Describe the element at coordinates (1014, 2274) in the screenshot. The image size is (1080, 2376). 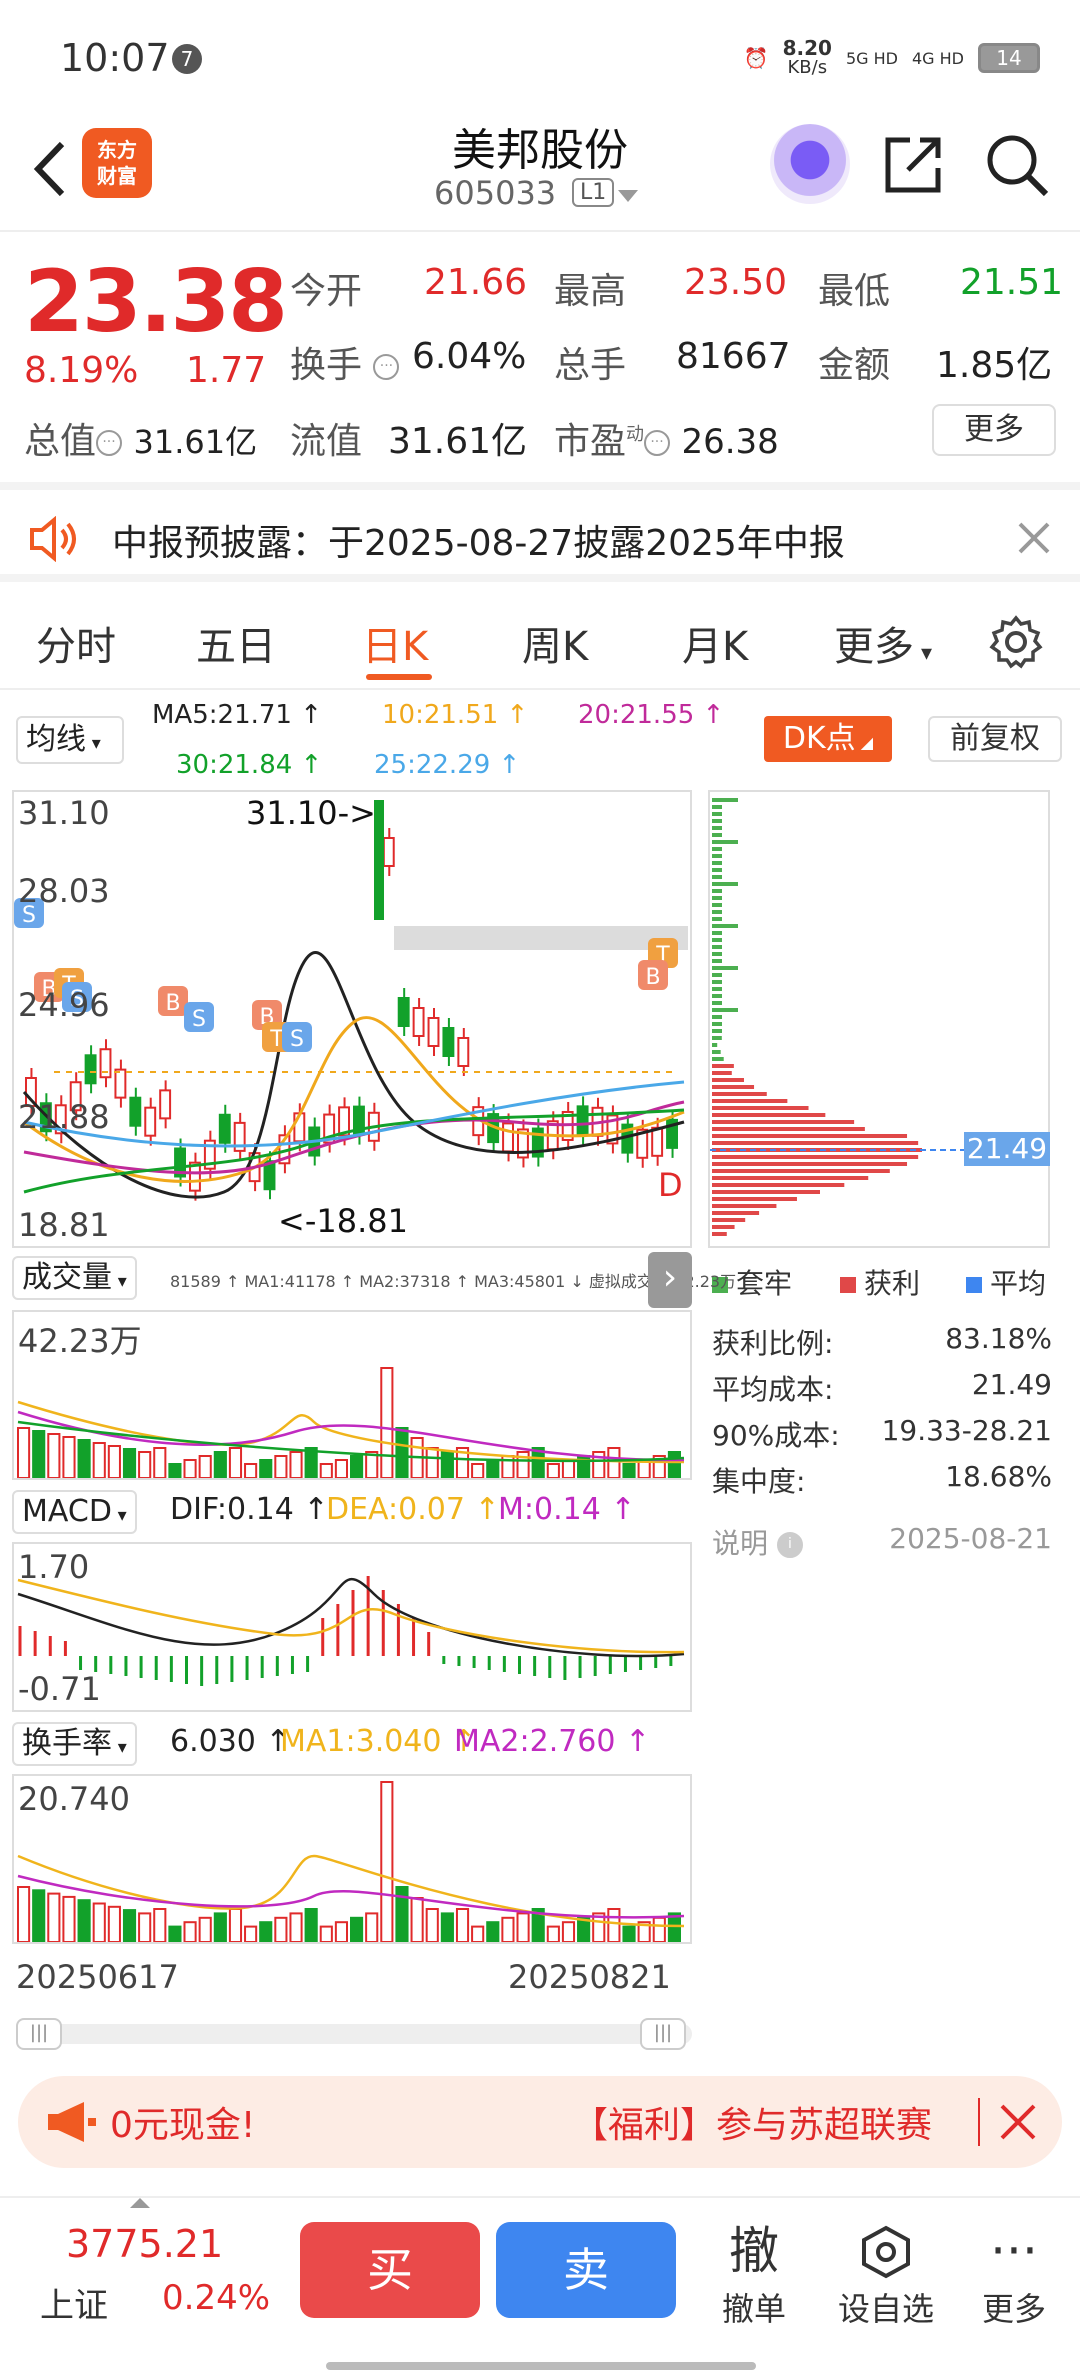
I see `more-button: ··· 更多` at that location.